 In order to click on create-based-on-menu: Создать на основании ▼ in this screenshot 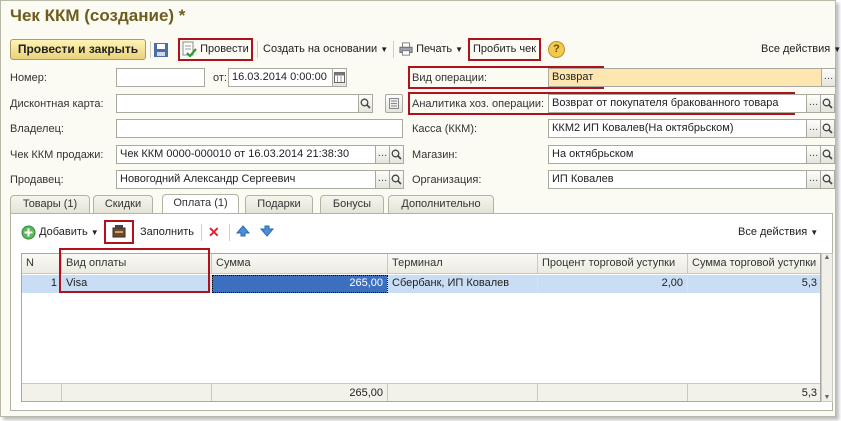, I will do `click(325, 49)`.